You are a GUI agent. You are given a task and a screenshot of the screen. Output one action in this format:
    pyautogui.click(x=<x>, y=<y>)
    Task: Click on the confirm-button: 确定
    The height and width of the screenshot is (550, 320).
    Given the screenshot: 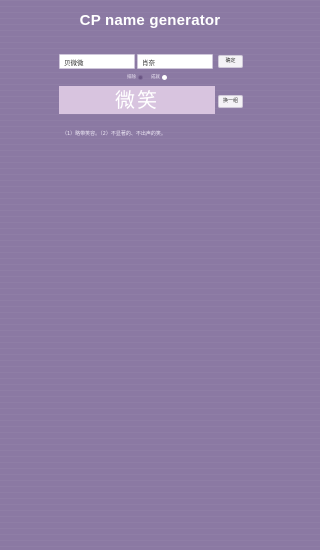 What is the action you would take?
    pyautogui.click(x=230, y=61)
    